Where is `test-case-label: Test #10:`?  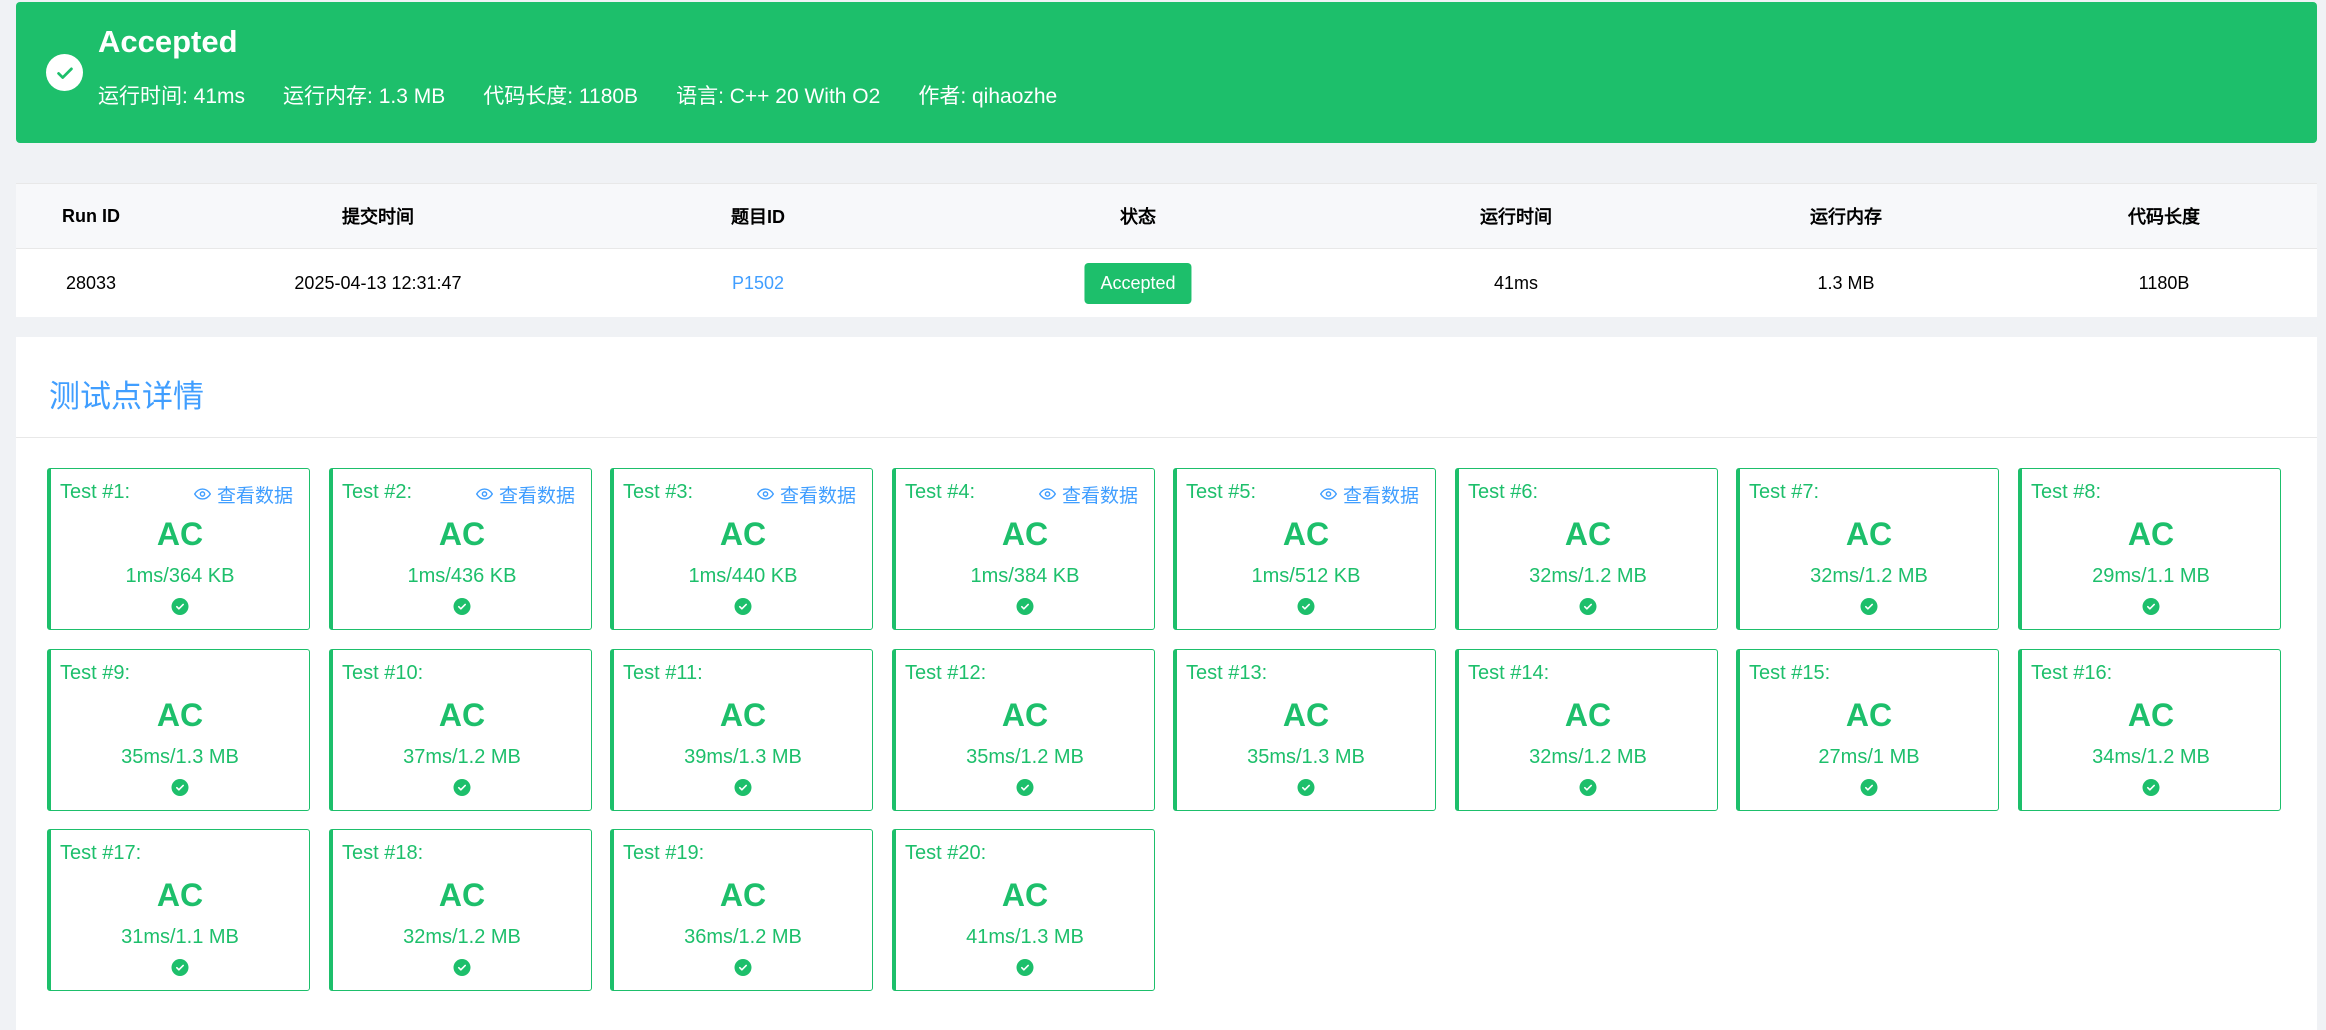
test-case-label: Test #10: is located at coordinates (383, 673).